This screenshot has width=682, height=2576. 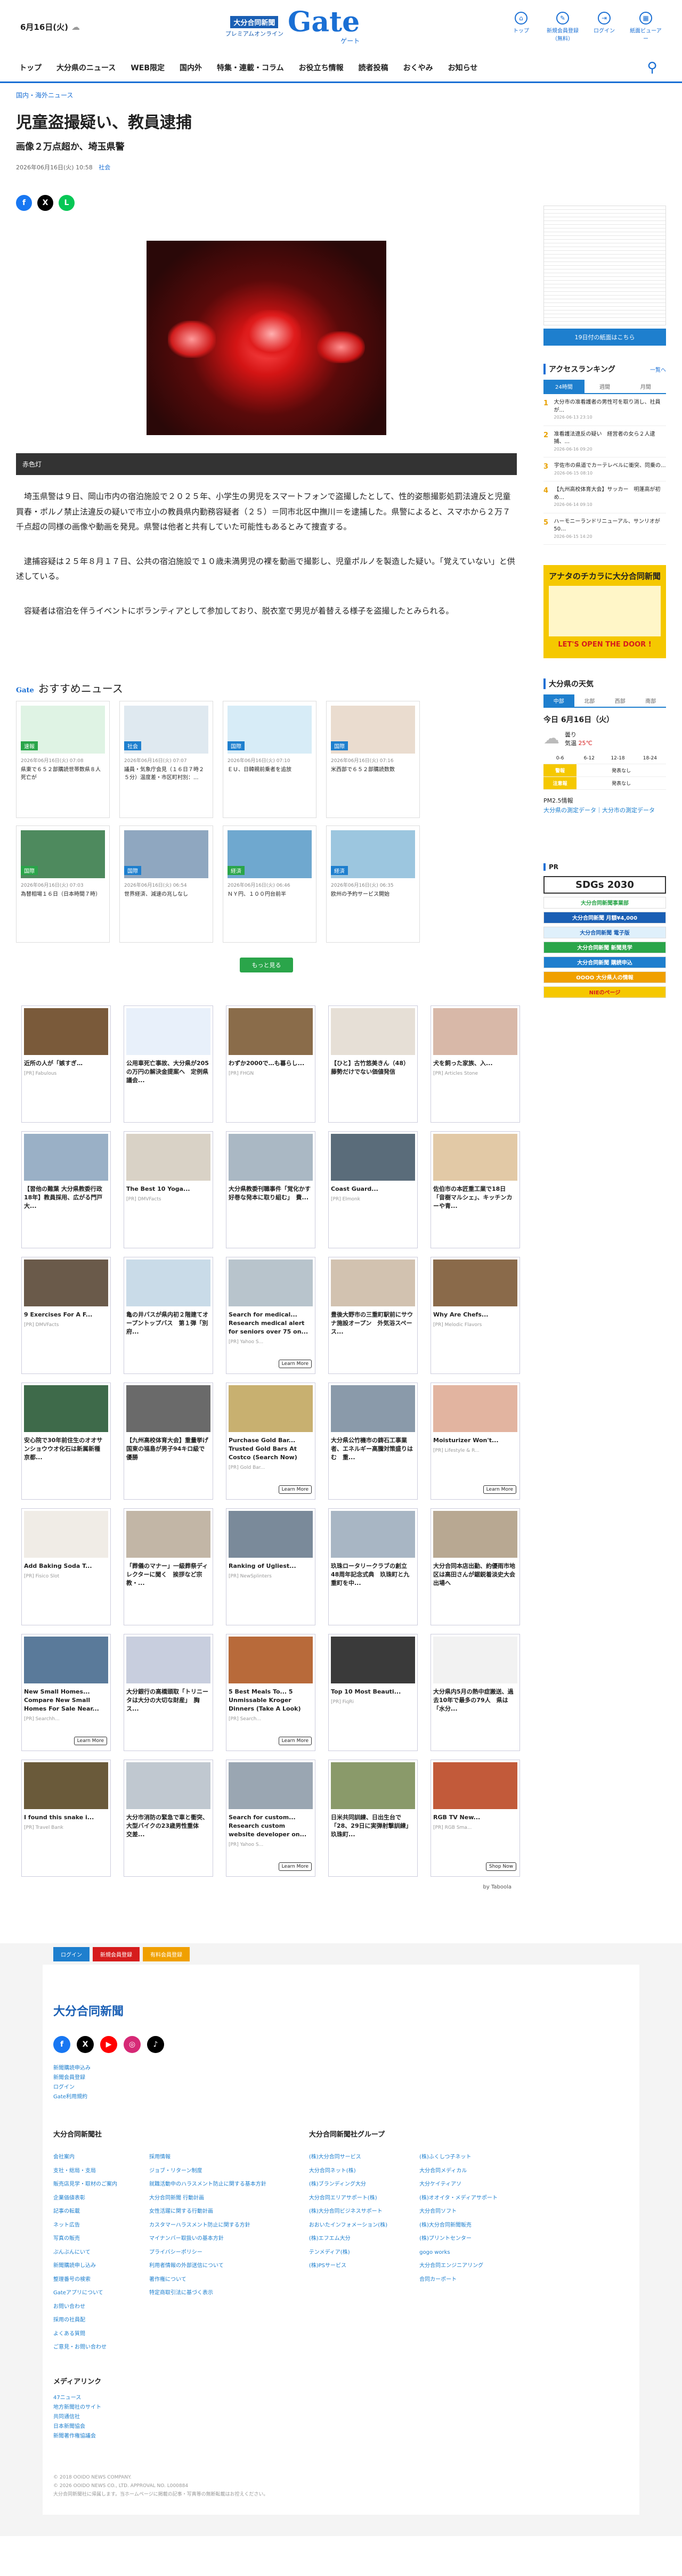 I want to click on sdgs-banner: SDGs 2030, so click(x=604, y=885).